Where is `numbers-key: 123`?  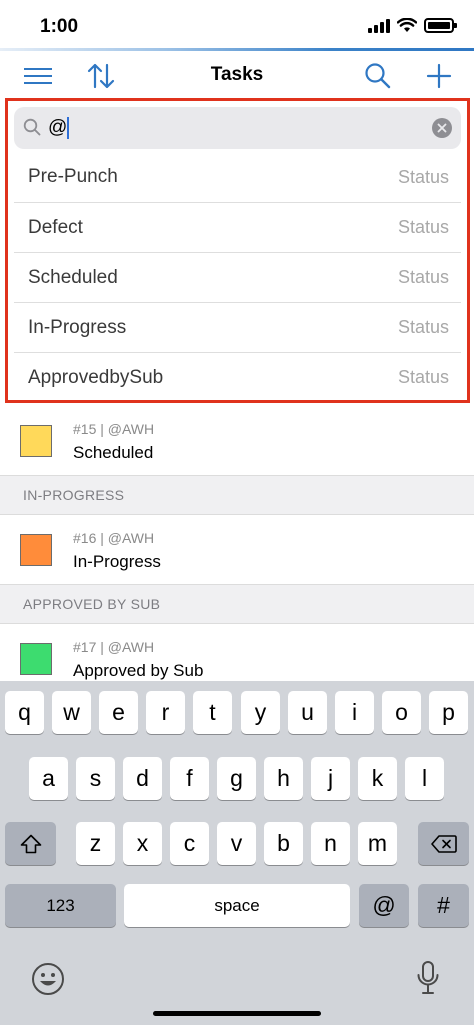 numbers-key: 123 is located at coordinates (60, 905).